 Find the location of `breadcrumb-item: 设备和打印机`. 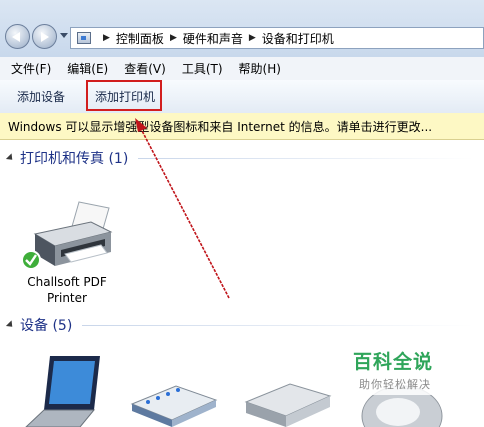

breadcrumb-item: 设备和打印机 is located at coordinates (298, 38).